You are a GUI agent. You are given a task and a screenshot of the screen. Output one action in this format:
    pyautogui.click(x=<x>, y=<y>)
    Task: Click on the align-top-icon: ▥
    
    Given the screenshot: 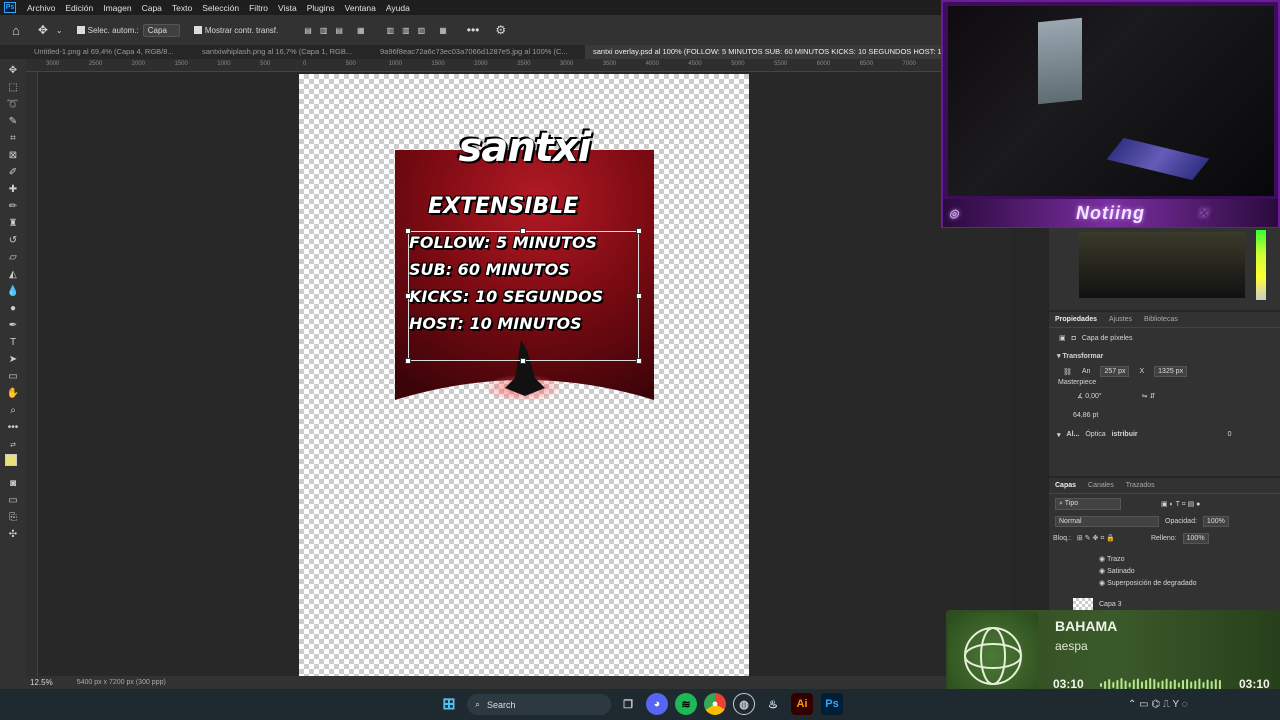 What is the action you would take?
    pyautogui.click(x=391, y=30)
    